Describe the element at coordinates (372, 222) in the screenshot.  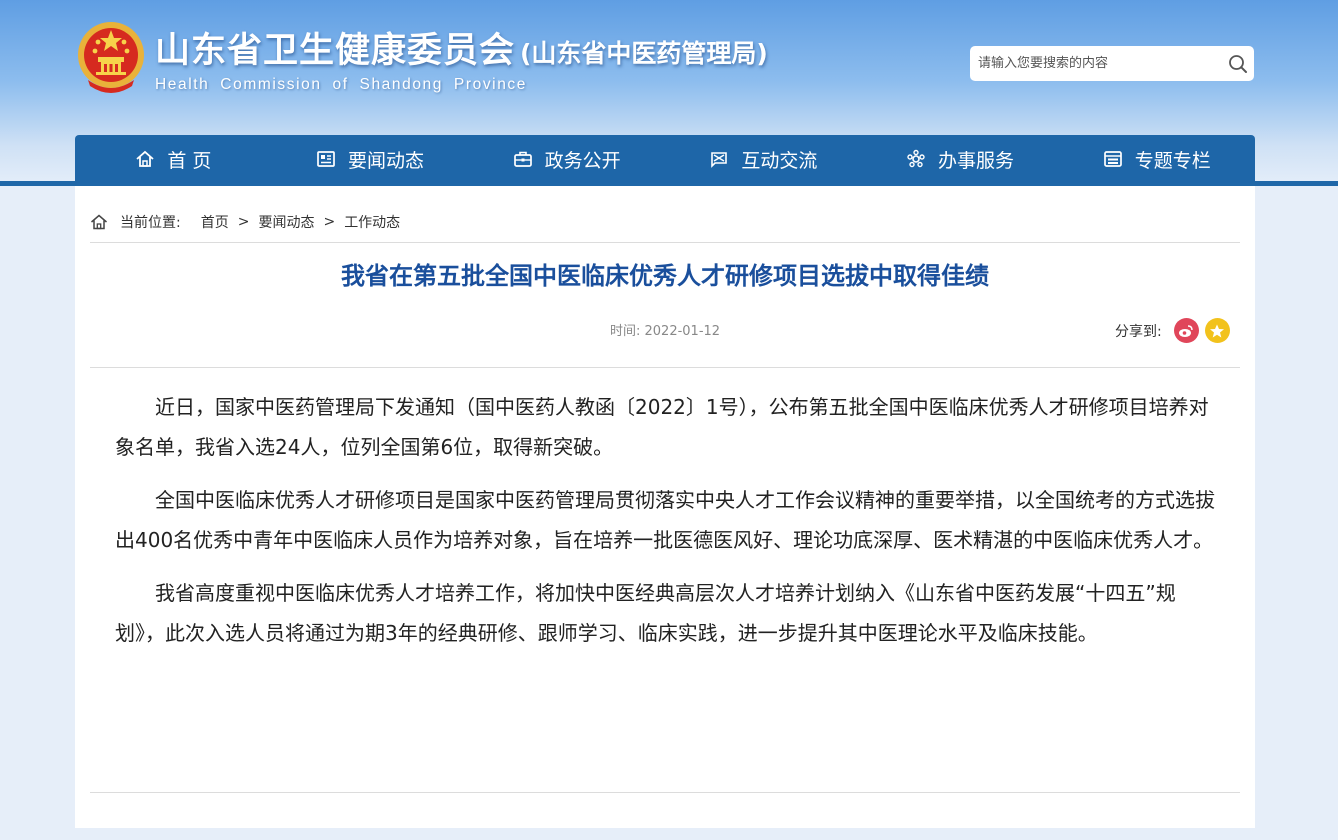
I see `breadcrumb-work-news: 工作动态` at that location.